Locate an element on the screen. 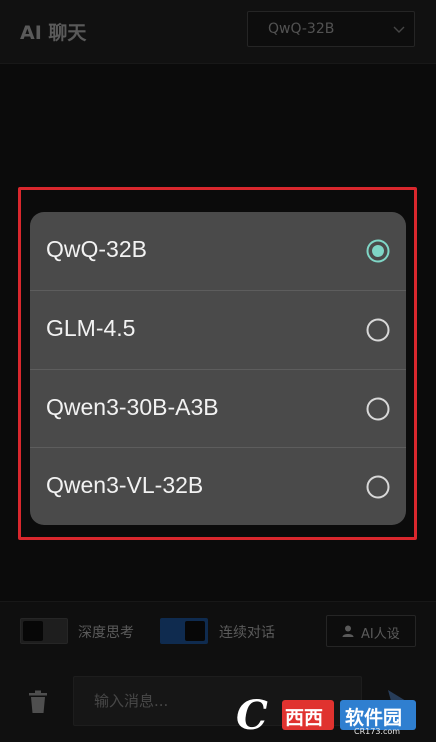  watermark-logo-icon: C is located at coordinates (252, 715).